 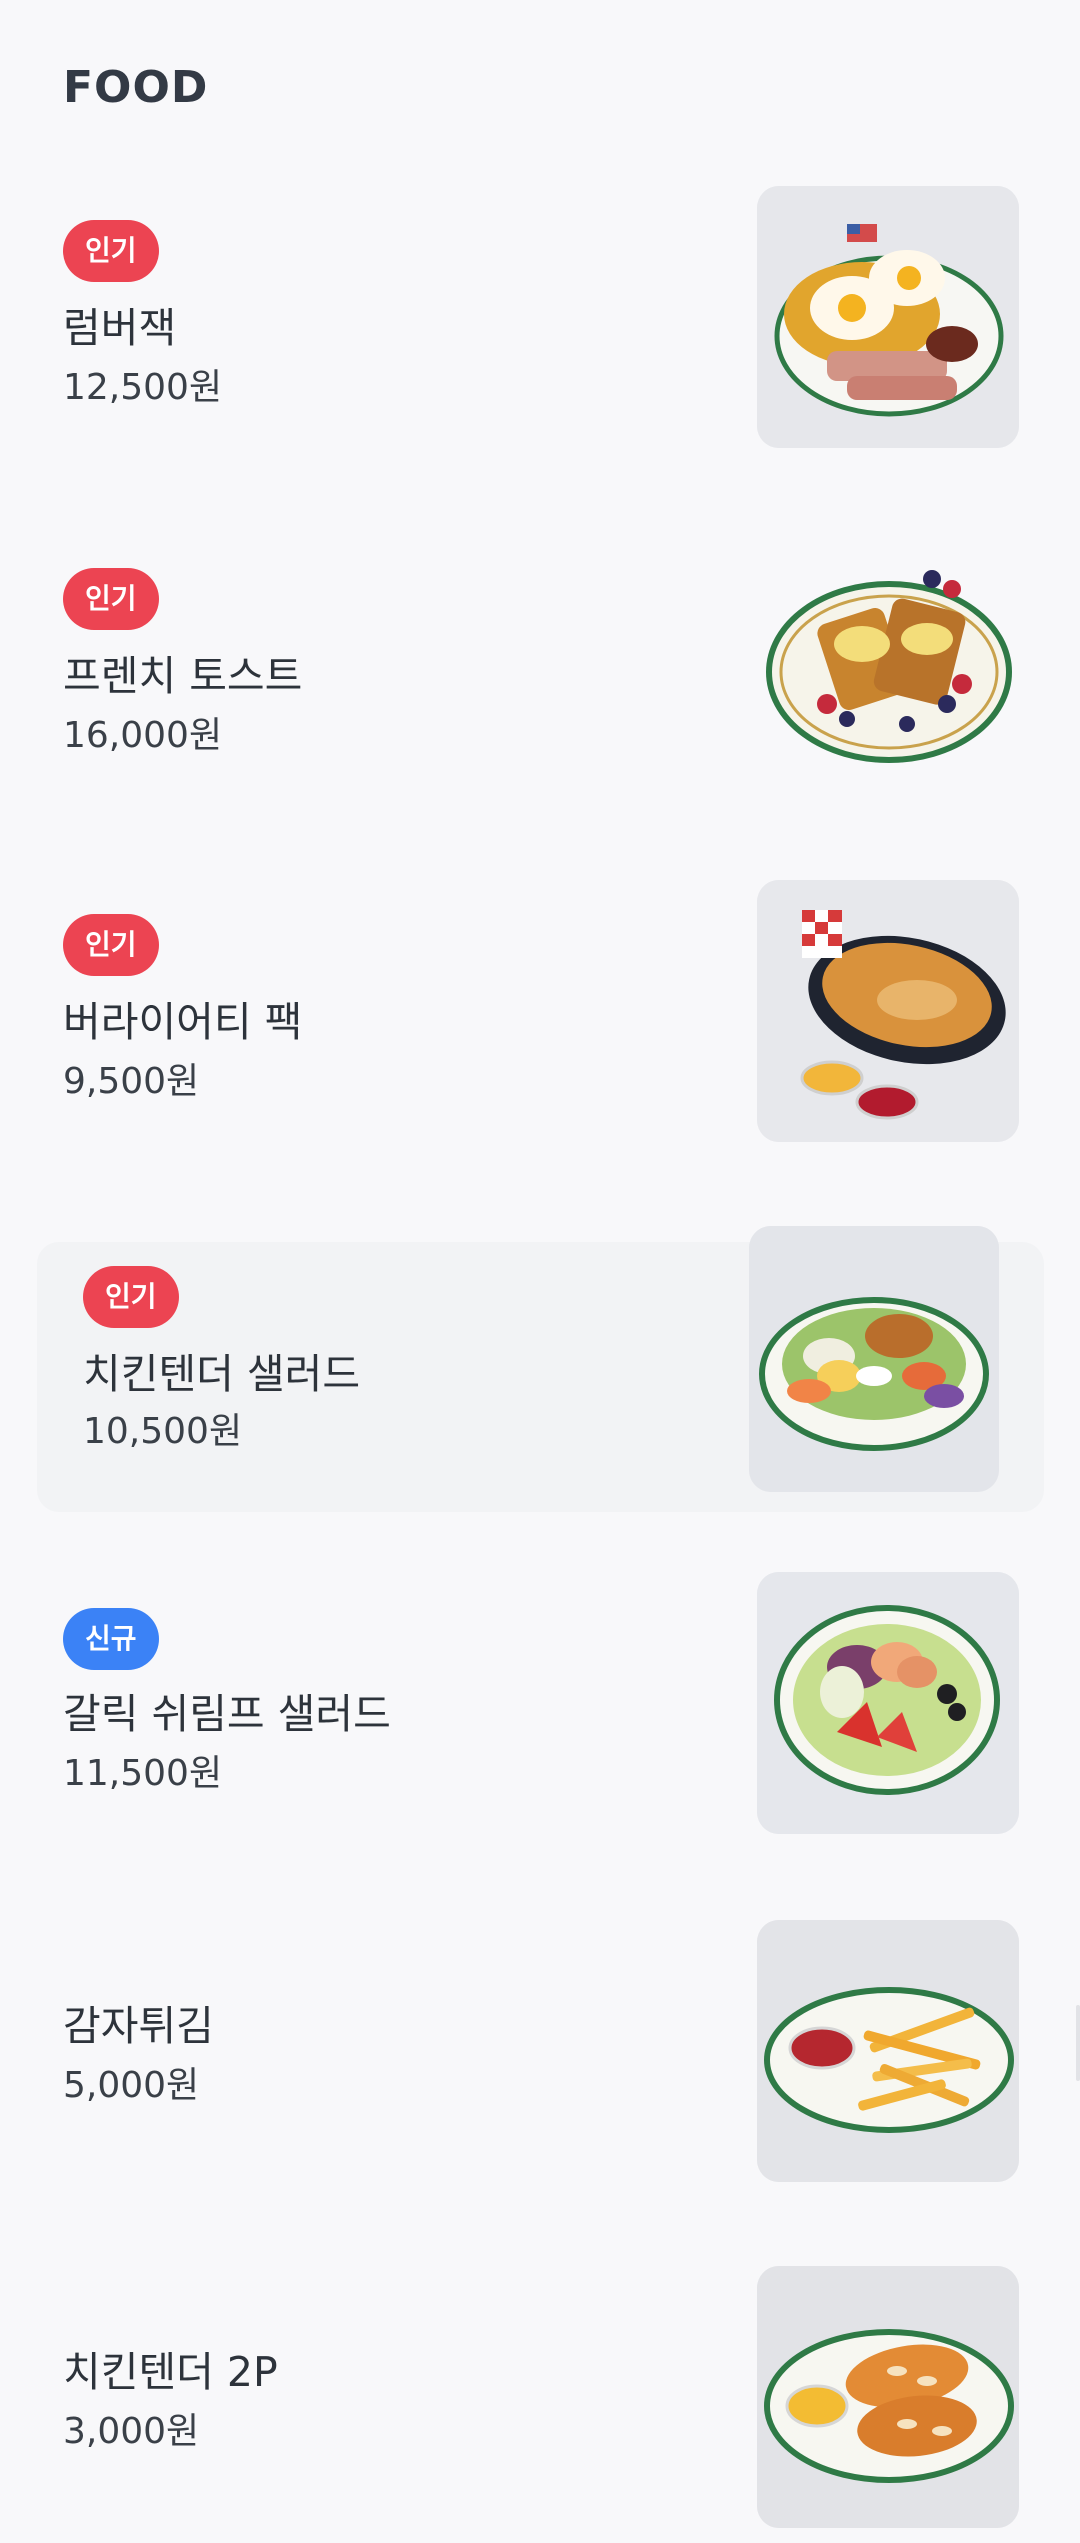 What do you see at coordinates (888, 2397) in the screenshot?
I see `chicken-tender-image` at bounding box center [888, 2397].